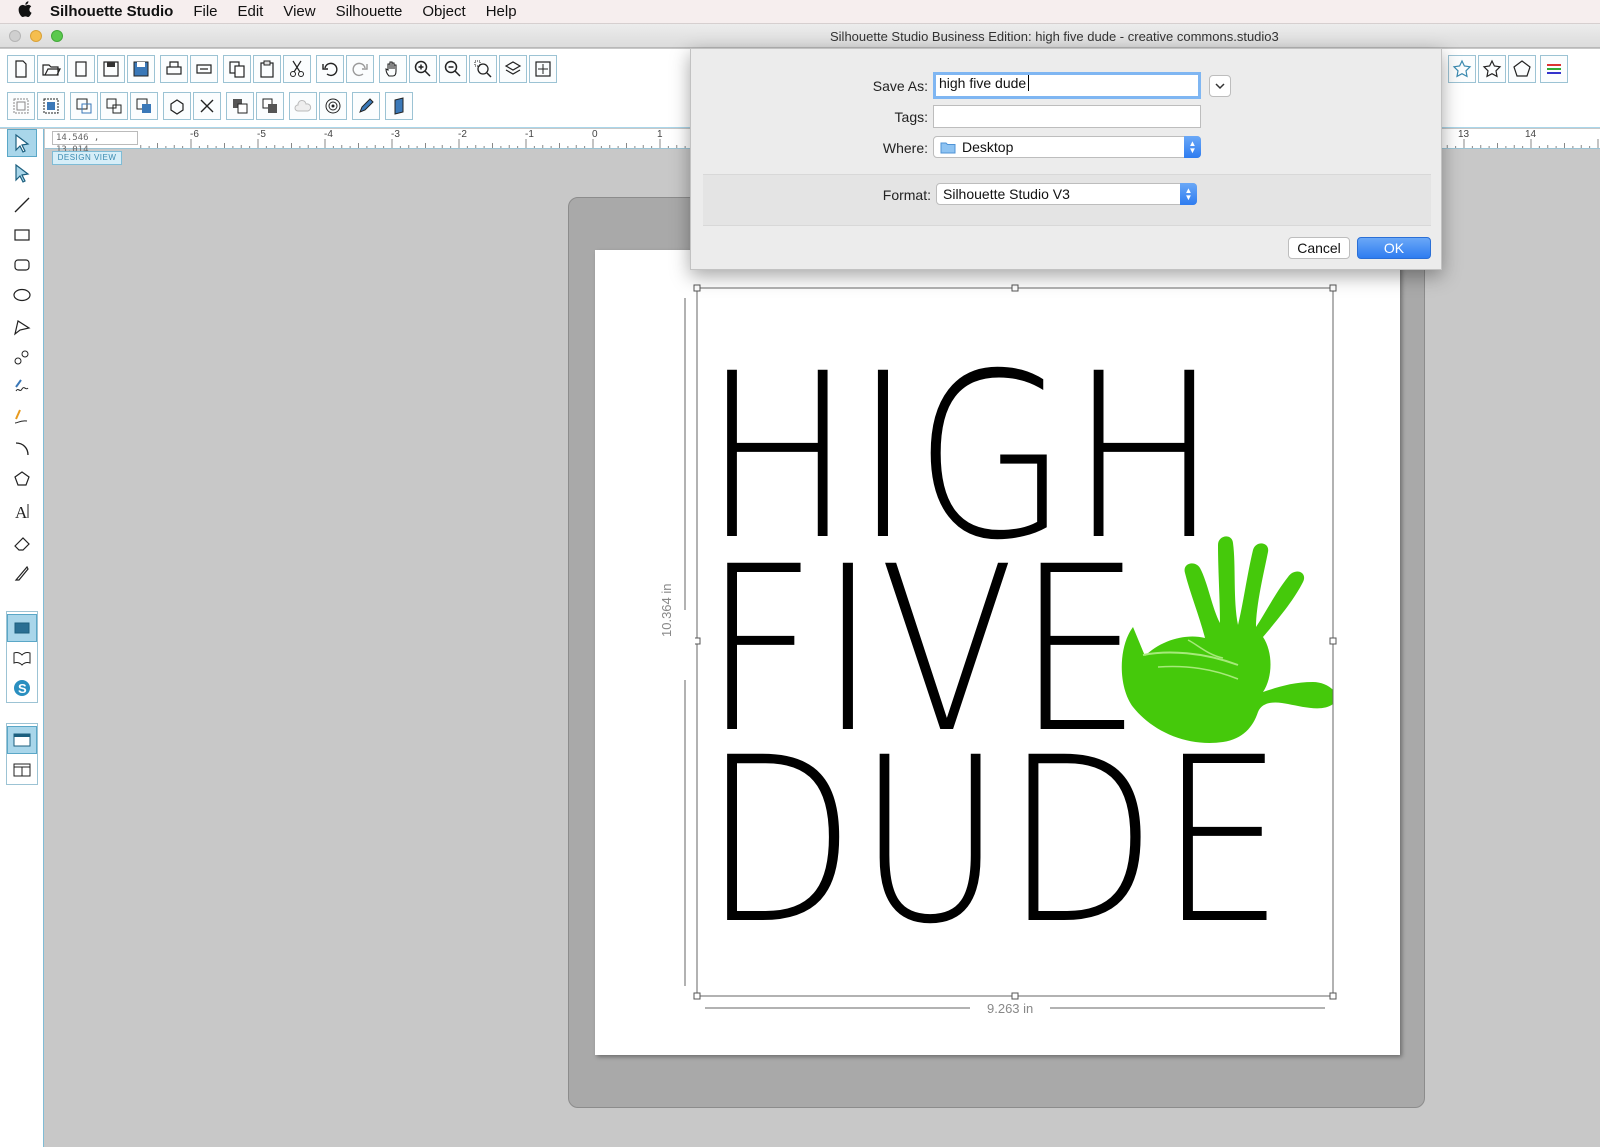  What do you see at coordinates (1394, 248) in the screenshot?
I see `ok-button: OK` at bounding box center [1394, 248].